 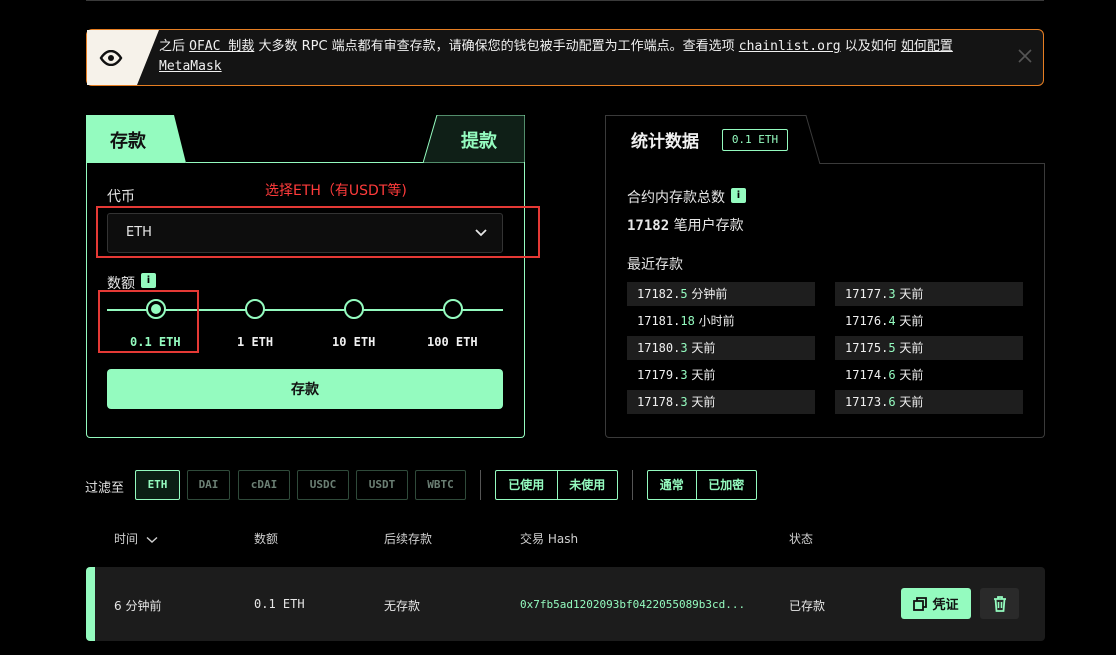 I want to click on row-subsequent: 无存款, so click(x=402, y=606).